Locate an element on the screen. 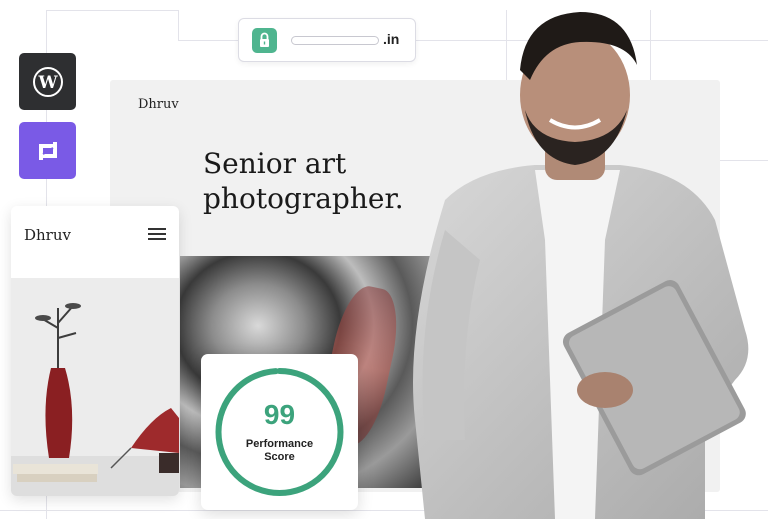 The image size is (768, 519). hamburger-menu-icon is located at coordinates (157, 235).